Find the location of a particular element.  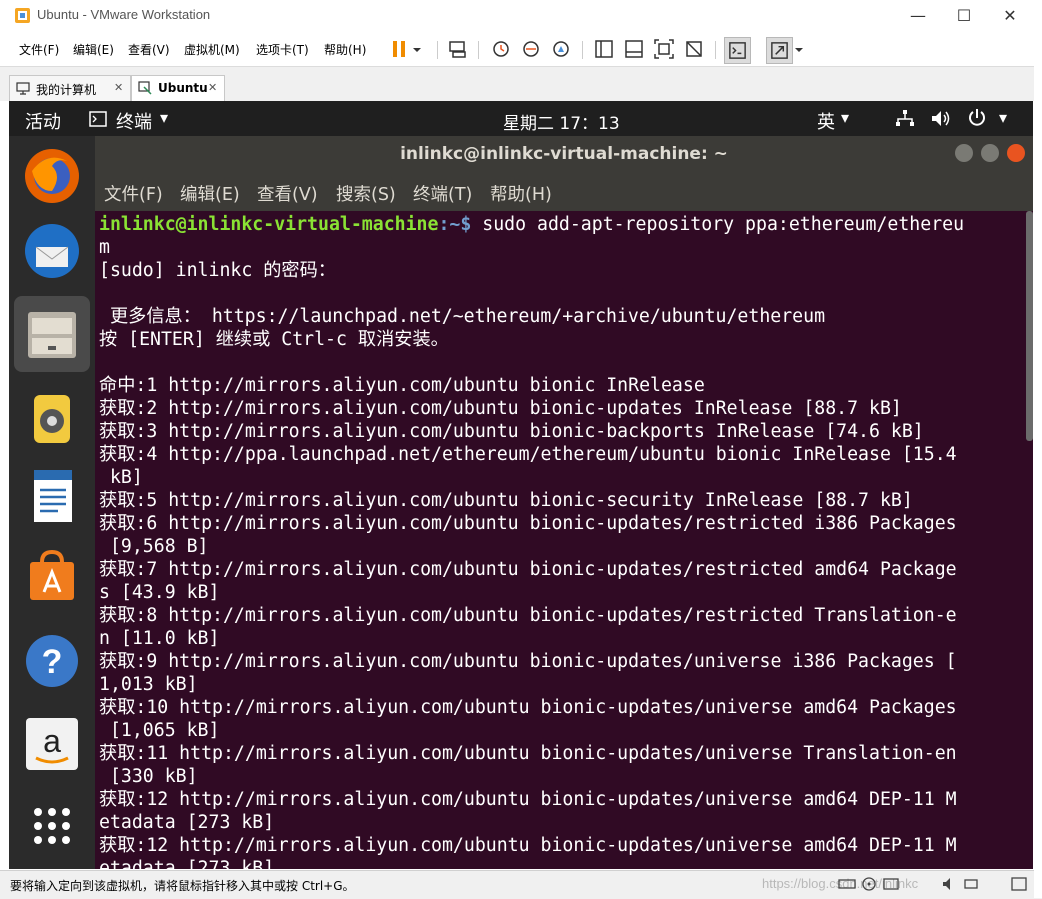

minimize-button: — is located at coordinates (918, 16).